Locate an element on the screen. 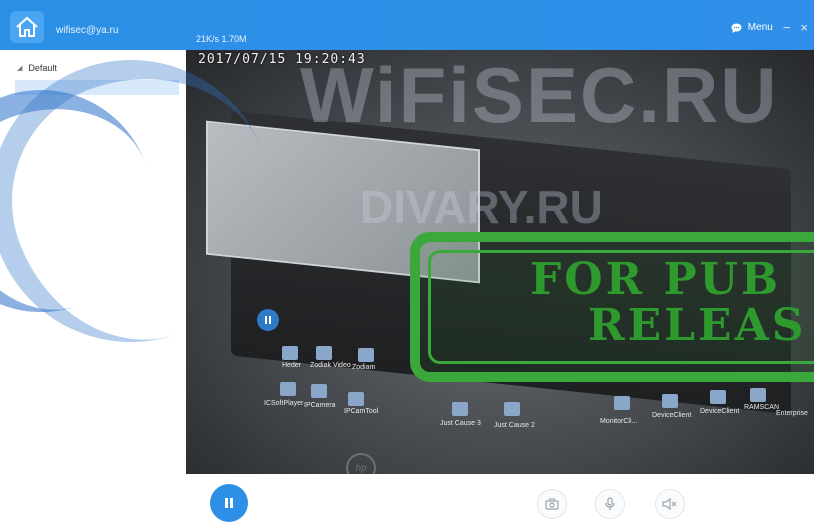  microphone-button is located at coordinates (610, 504).